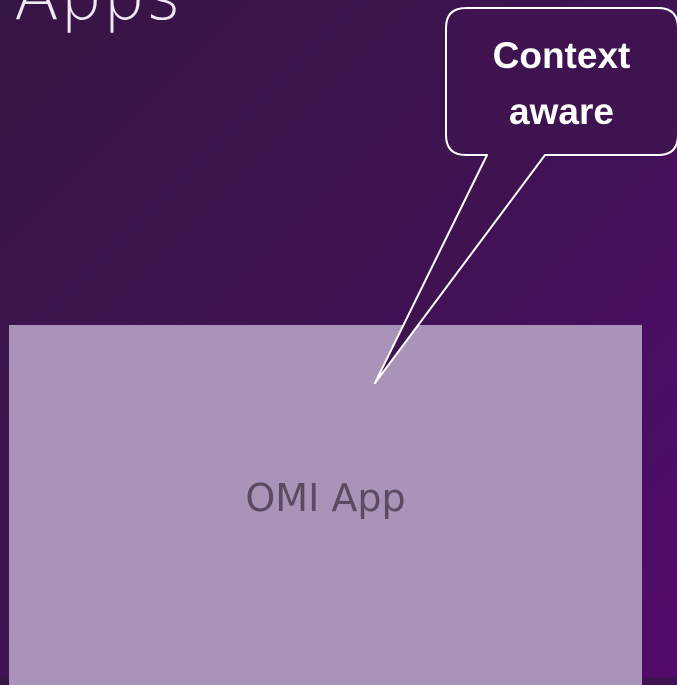  What do you see at coordinates (561, 84) in the screenshot?
I see `callout-text: Context aware` at bounding box center [561, 84].